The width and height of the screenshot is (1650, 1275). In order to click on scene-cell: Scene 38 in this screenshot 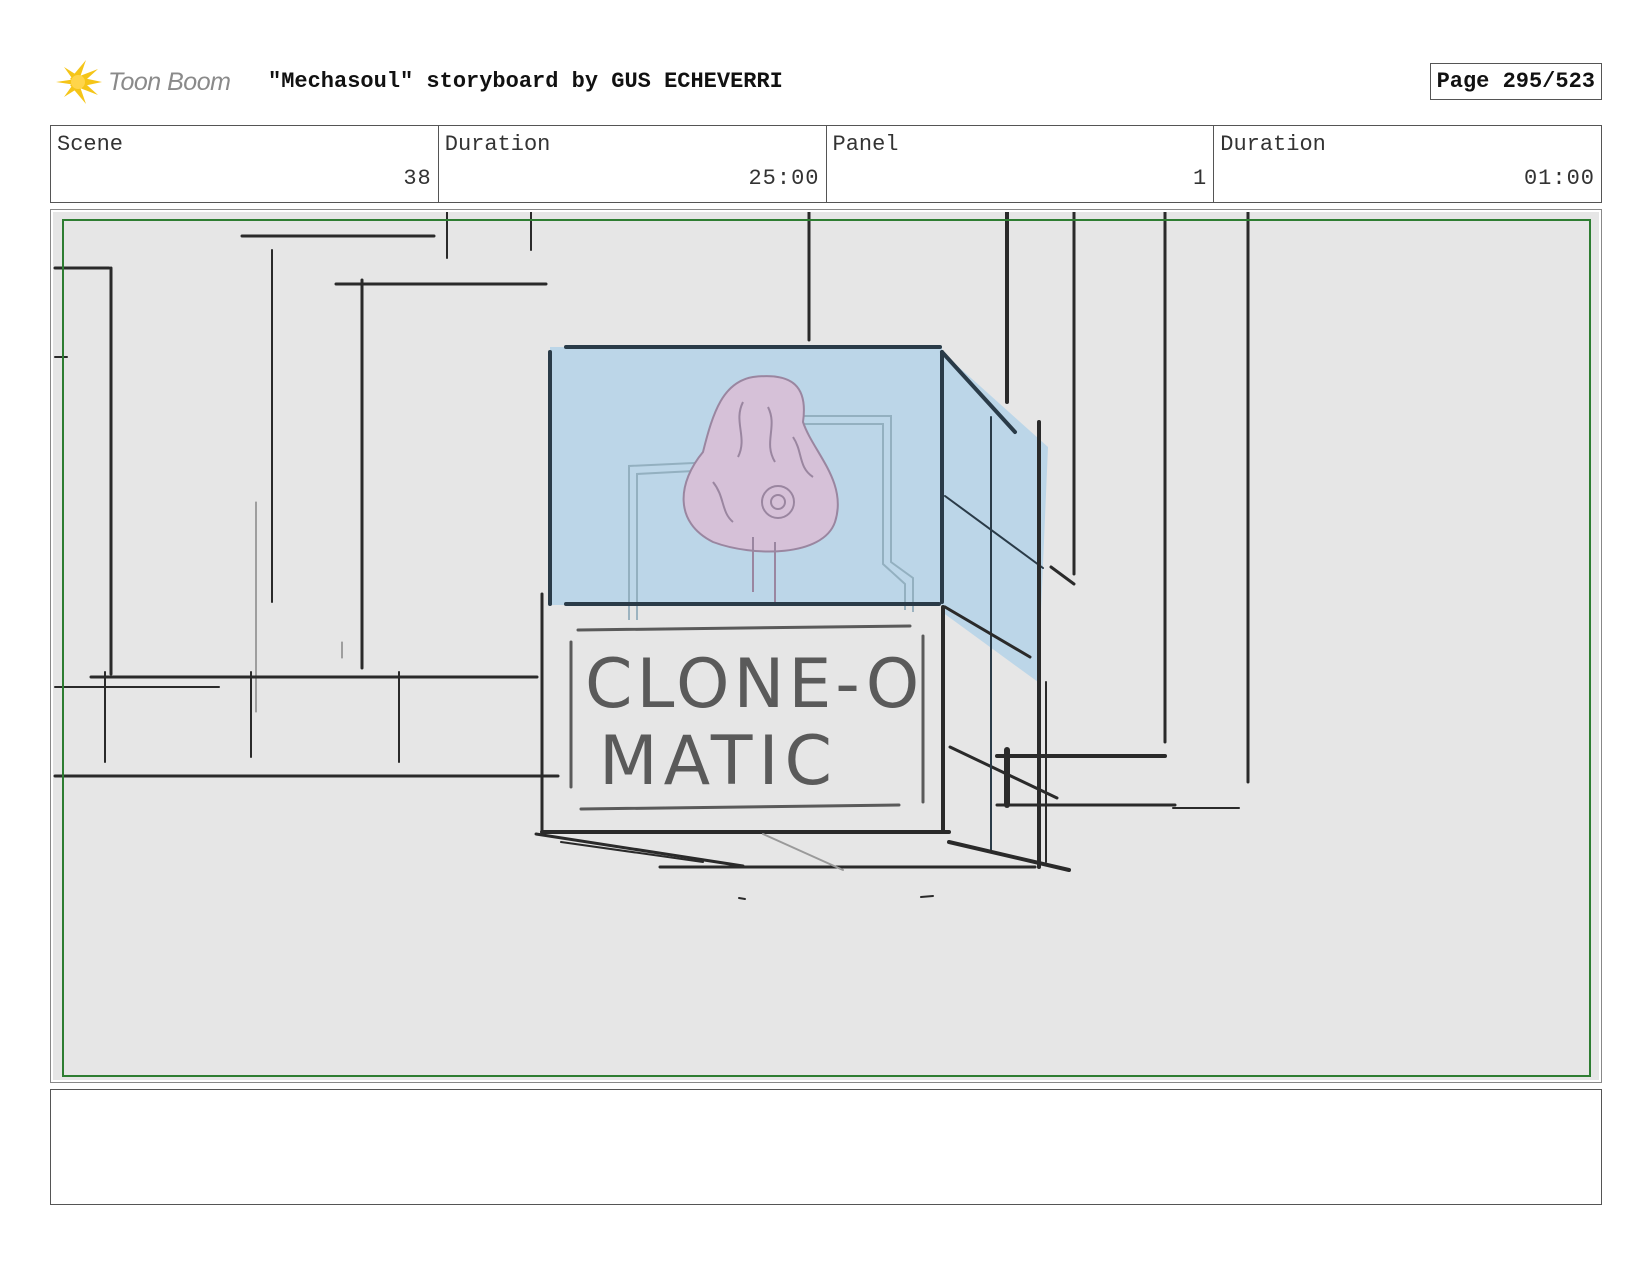, I will do `click(245, 164)`.